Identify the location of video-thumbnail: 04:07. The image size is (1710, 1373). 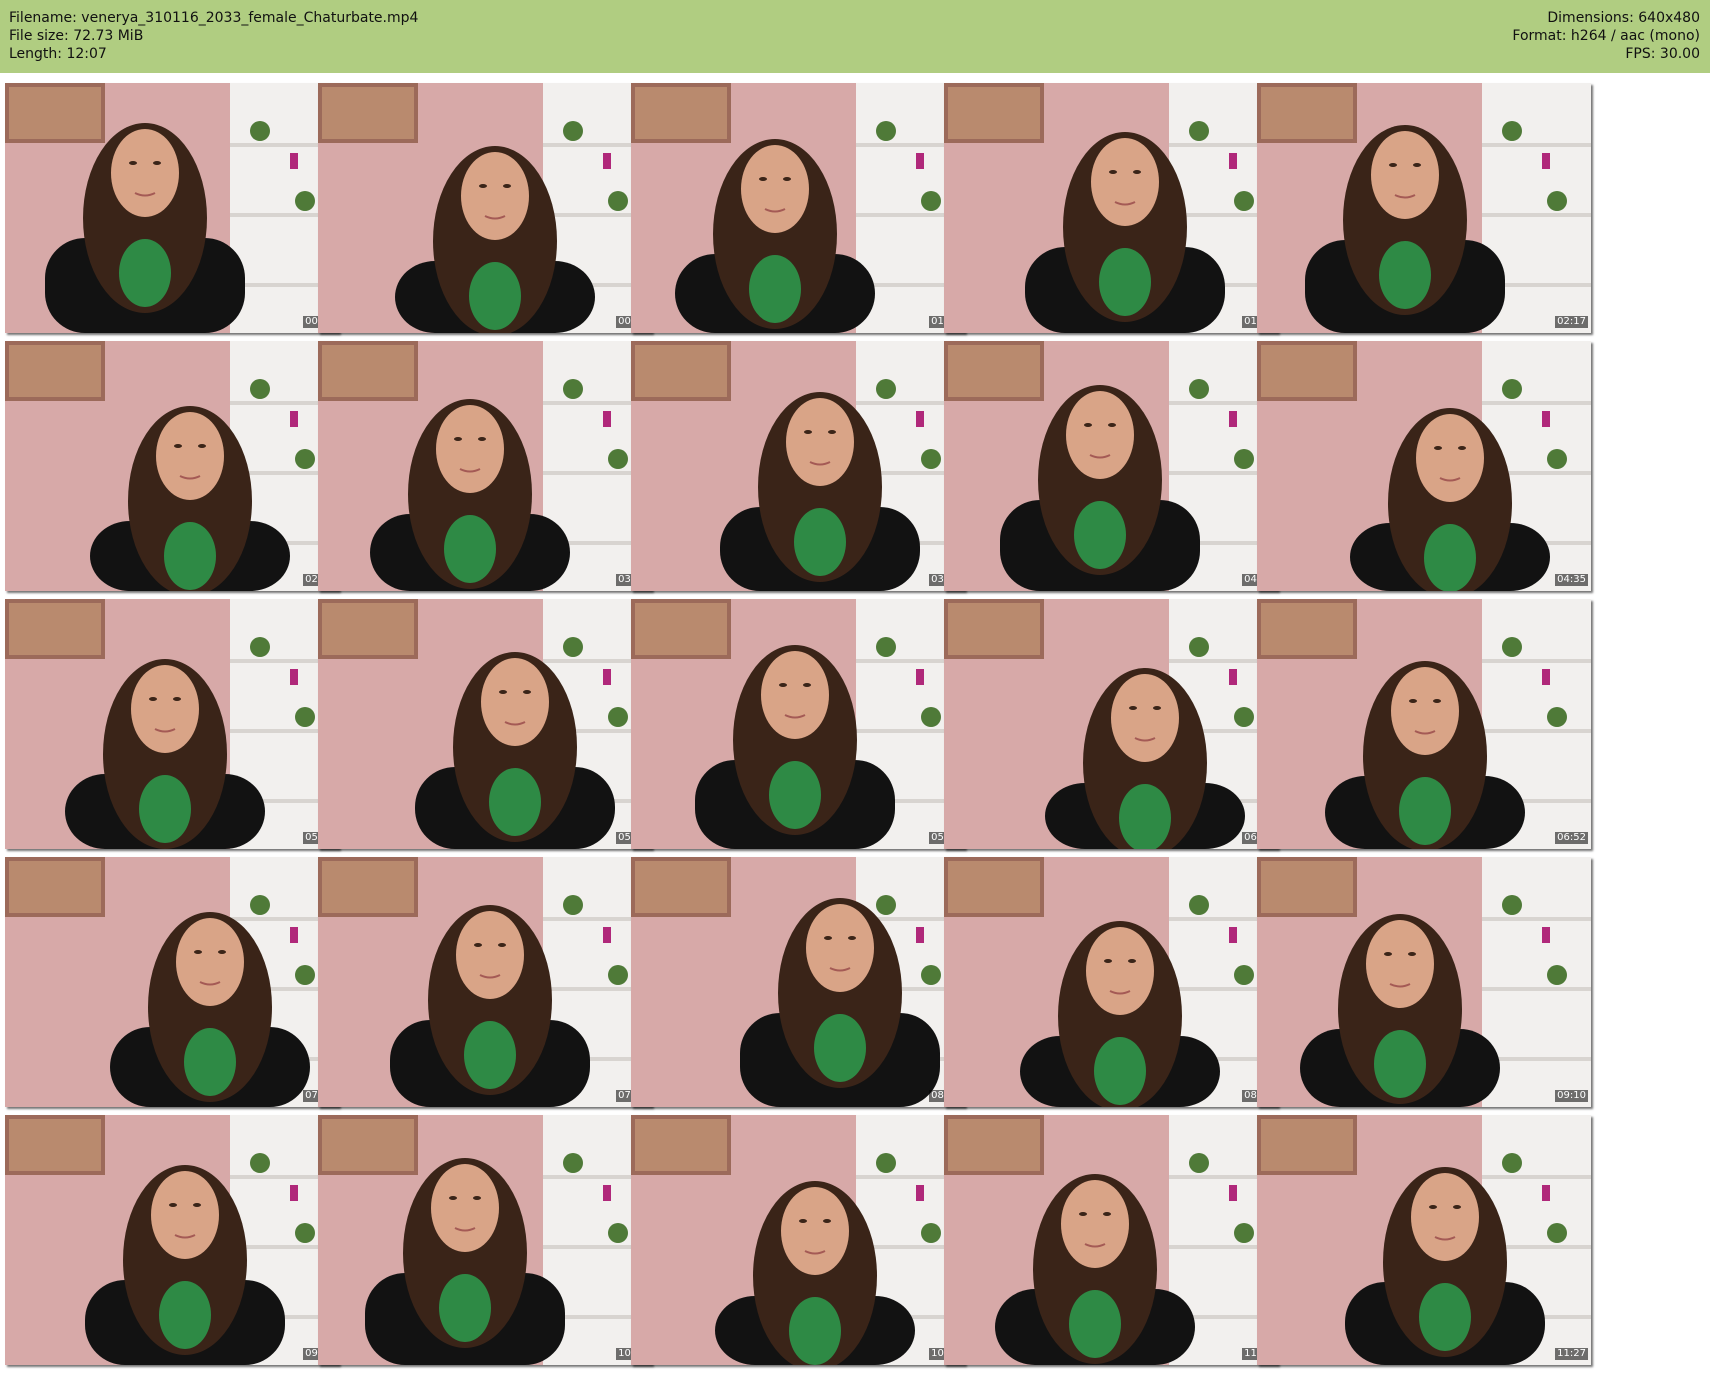
(1111, 466).